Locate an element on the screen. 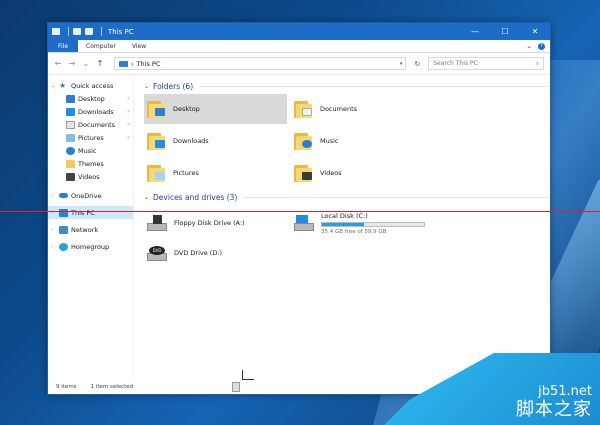 This screenshot has width=600, height=425. back-button: ← is located at coordinates (58, 63).